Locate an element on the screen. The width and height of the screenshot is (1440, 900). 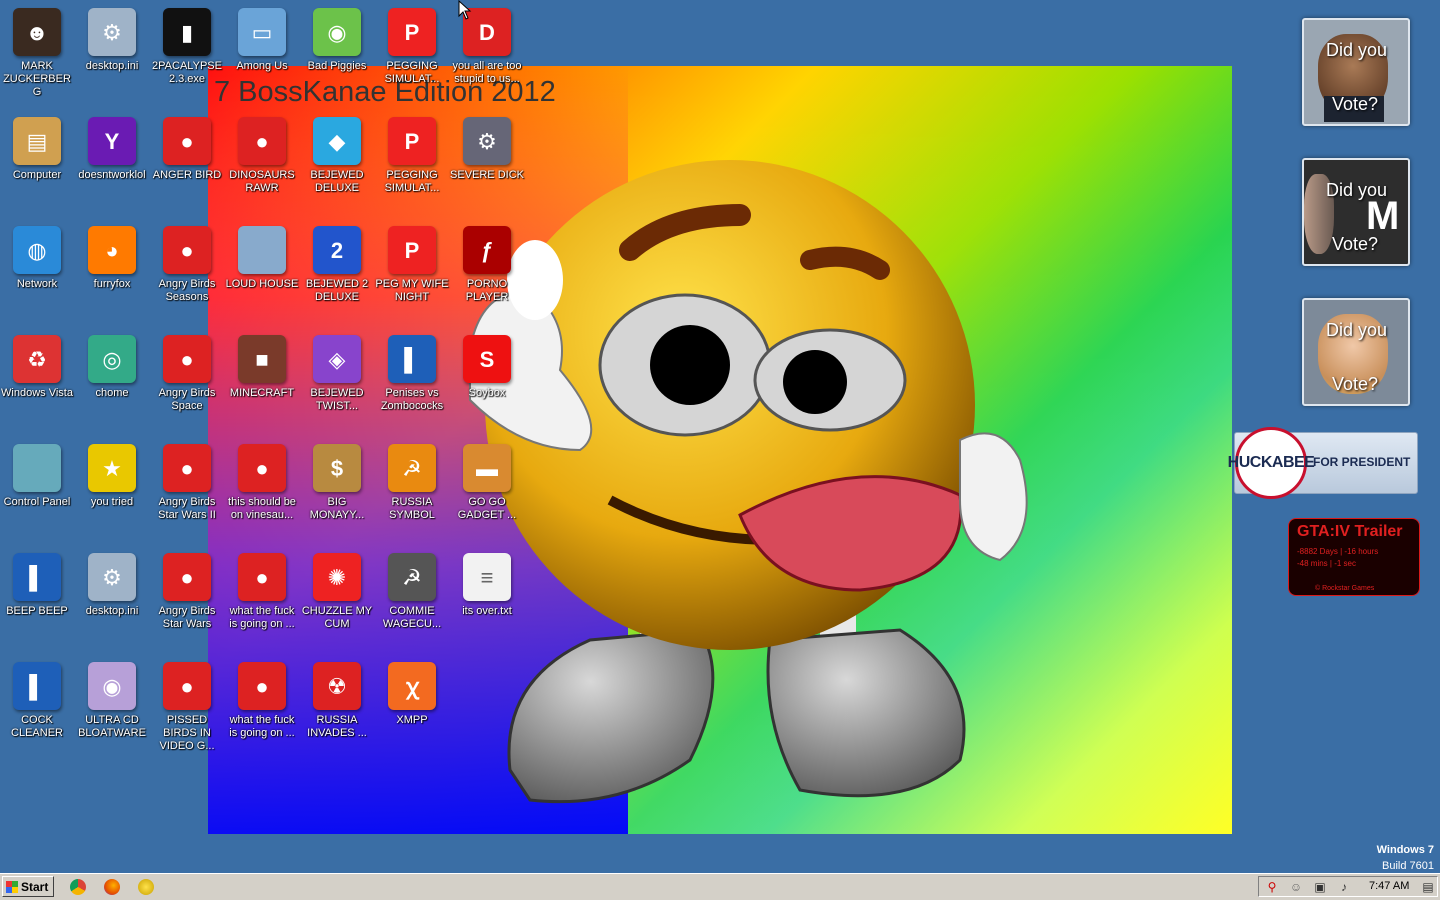
desktop-icon: ✺ CHUZZLE MY CUM is located at coordinates (337, 589).